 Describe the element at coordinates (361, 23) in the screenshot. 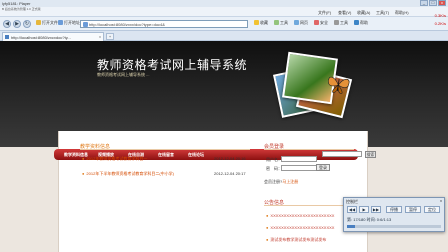

I see `toolbar-help: 帮助` at that location.